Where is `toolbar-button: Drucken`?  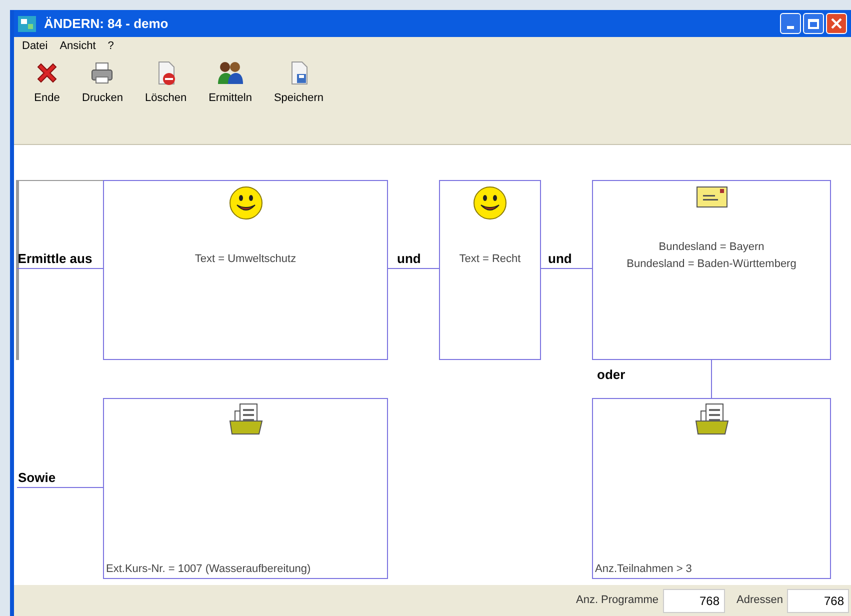 toolbar-button: Drucken is located at coordinates (102, 83).